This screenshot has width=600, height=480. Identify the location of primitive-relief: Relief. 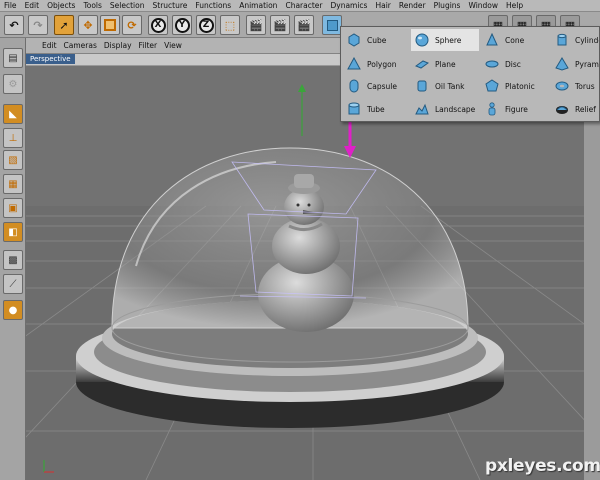
(575, 109).